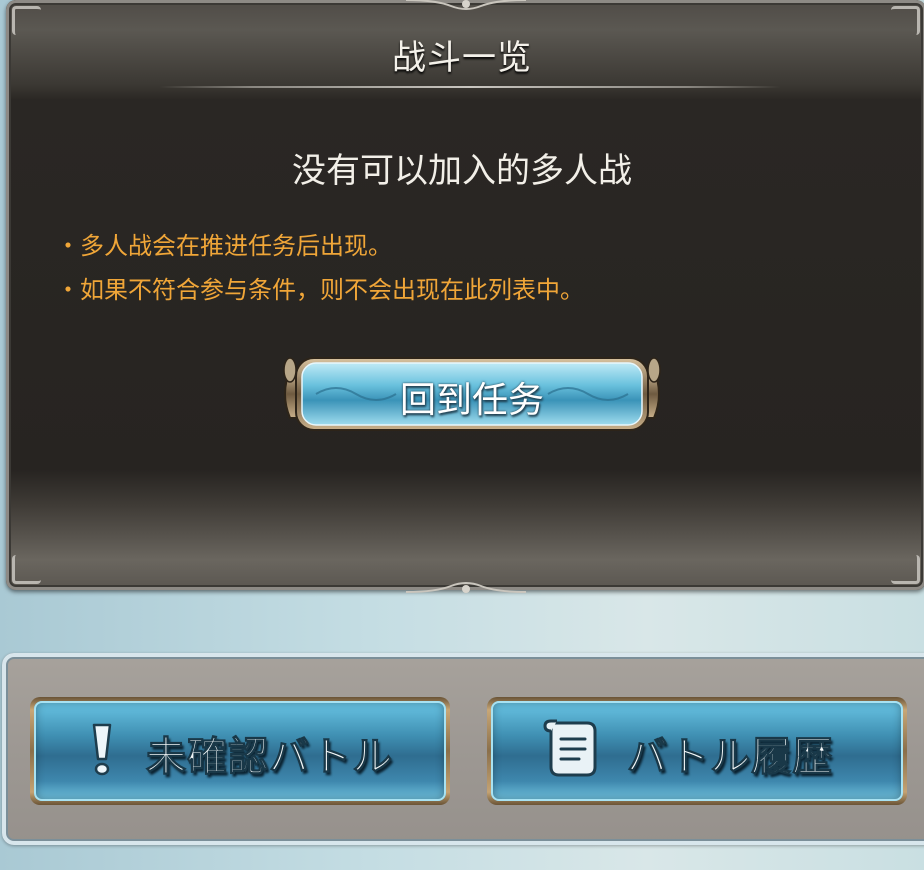 This screenshot has height=870, width=924. What do you see at coordinates (269, 757) in the screenshot?
I see `unconfirmed-battles-label: 未確認バトル` at bounding box center [269, 757].